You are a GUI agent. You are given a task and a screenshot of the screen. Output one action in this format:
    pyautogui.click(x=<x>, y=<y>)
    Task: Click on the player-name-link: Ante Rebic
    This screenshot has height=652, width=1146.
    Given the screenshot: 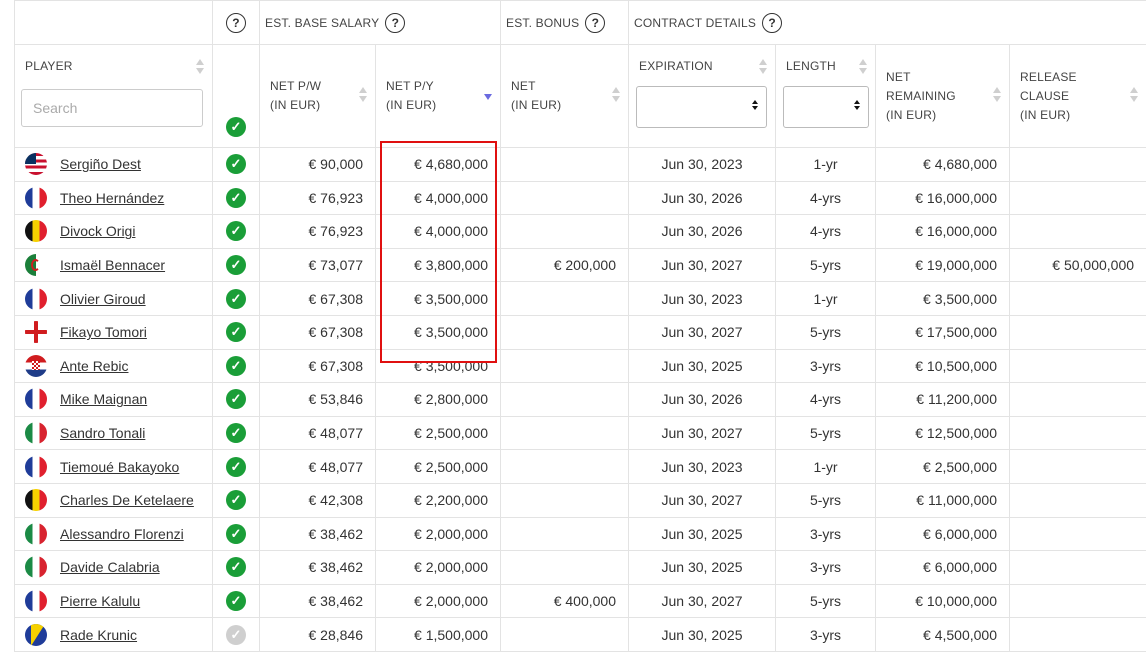 What is the action you would take?
    pyautogui.click(x=94, y=366)
    